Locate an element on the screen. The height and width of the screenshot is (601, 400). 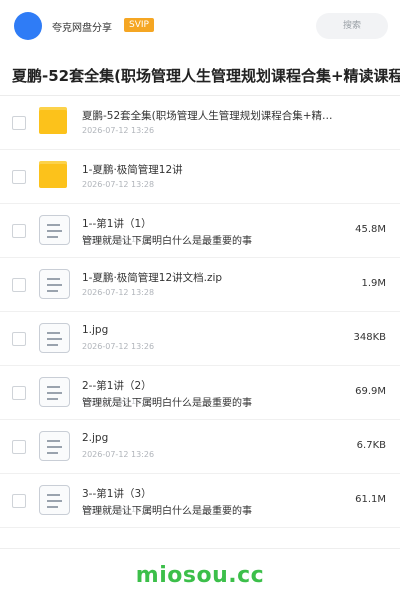
file-row: 1-夏鹏·极简管理12讲文档.zip 2026-07-12 13:28 1.9M is located at coordinates (200, 285).